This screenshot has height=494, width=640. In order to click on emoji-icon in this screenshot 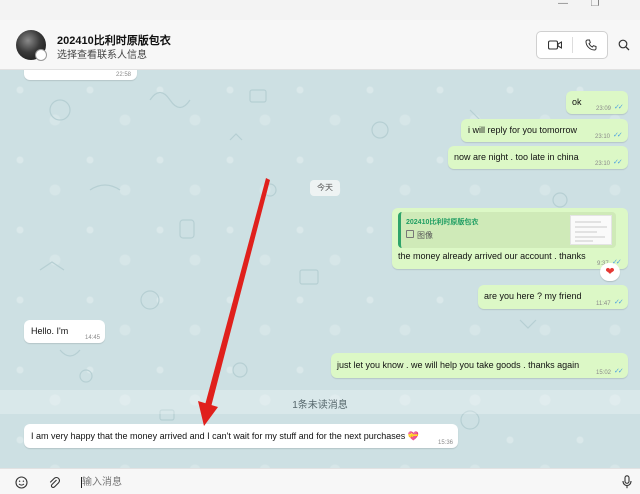, I will do `click(21, 482)`.